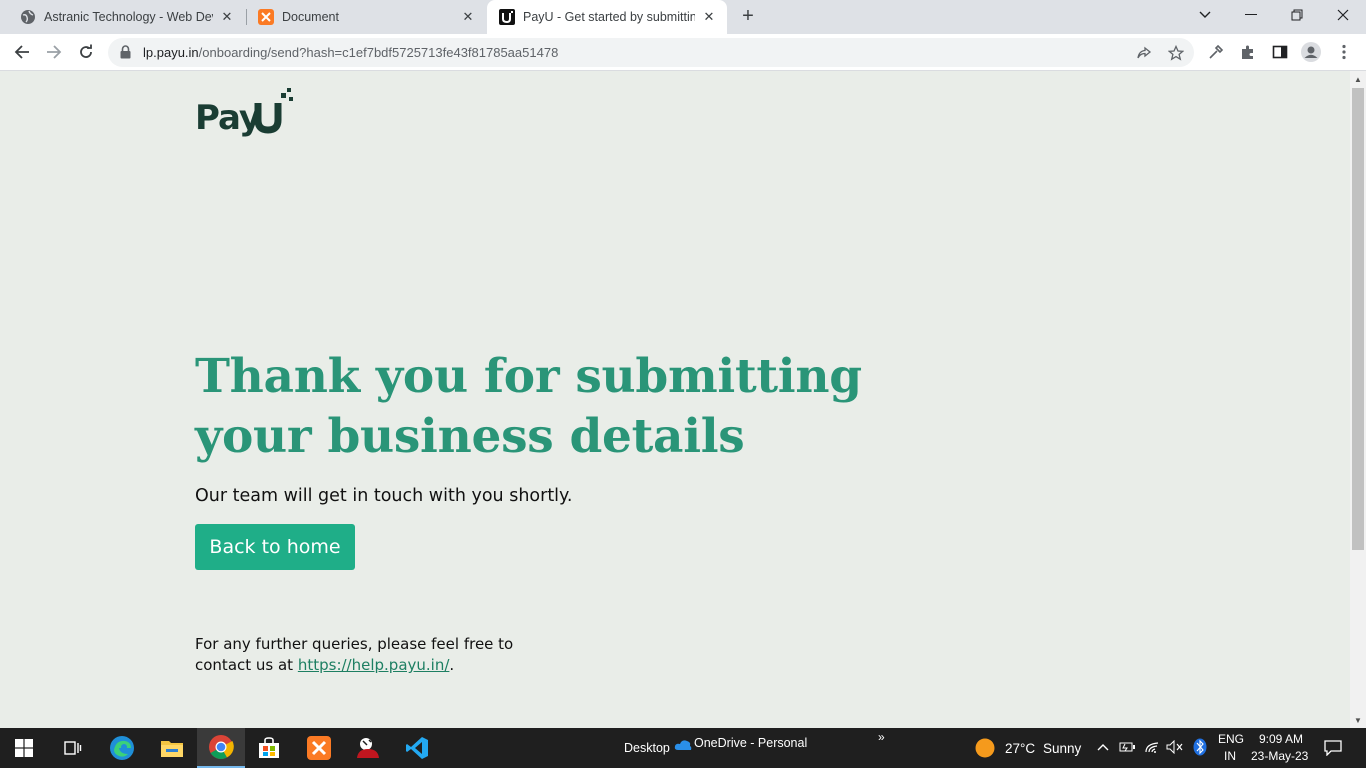 The width and height of the screenshot is (1366, 768). I want to click on task-view-icon, so click(72, 748).